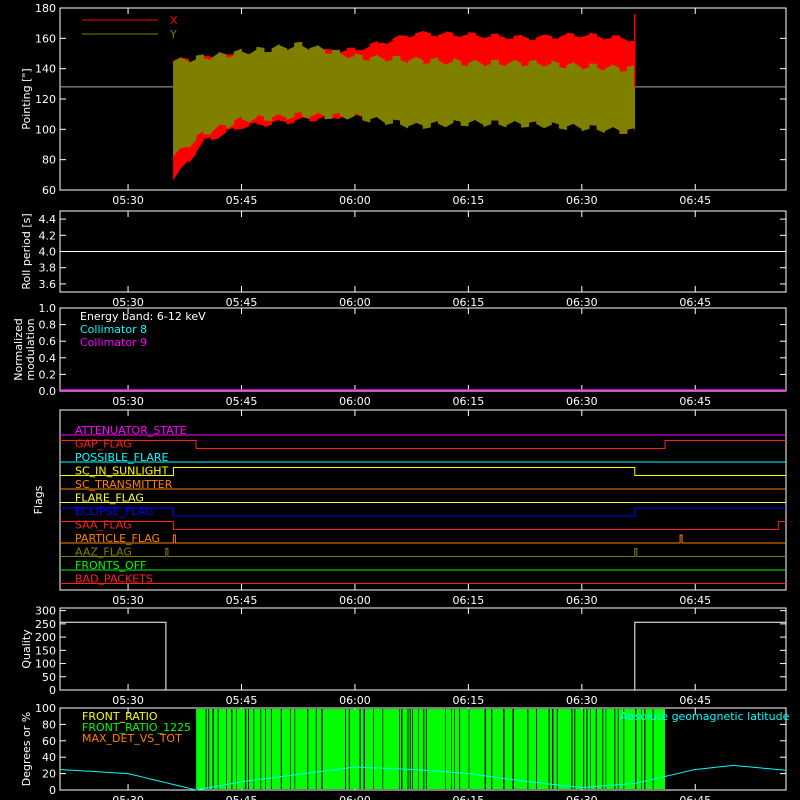  What do you see at coordinates (48, 252) in the screenshot?
I see `y-tick-label: 4.0` at bounding box center [48, 252].